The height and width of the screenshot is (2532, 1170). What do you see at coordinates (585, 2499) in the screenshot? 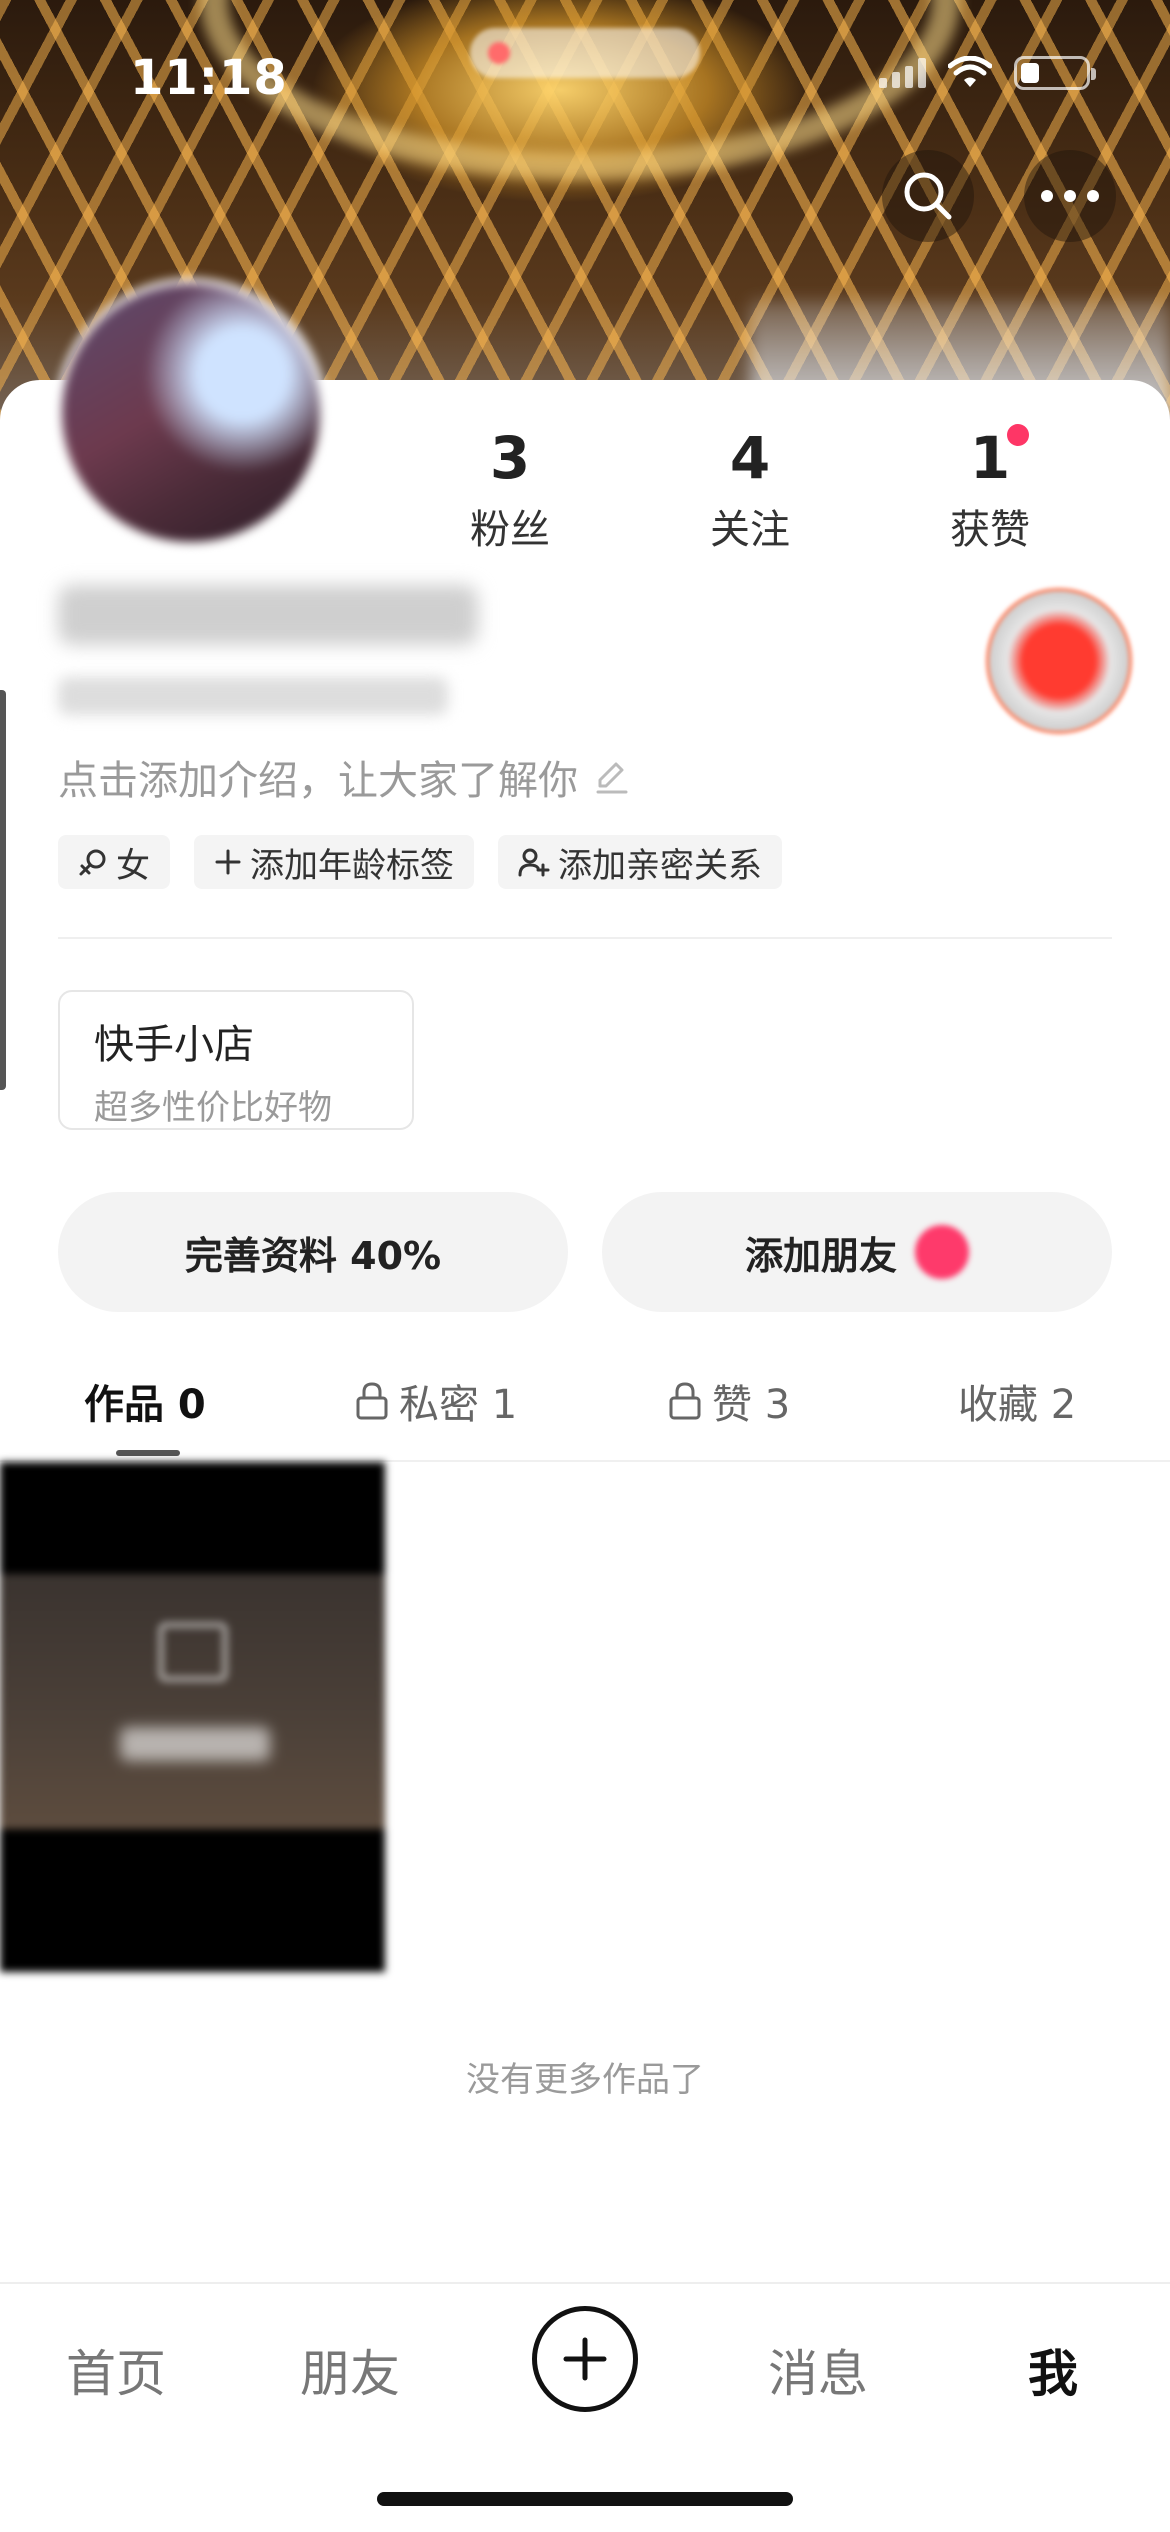
I see `home-indicator` at bounding box center [585, 2499].